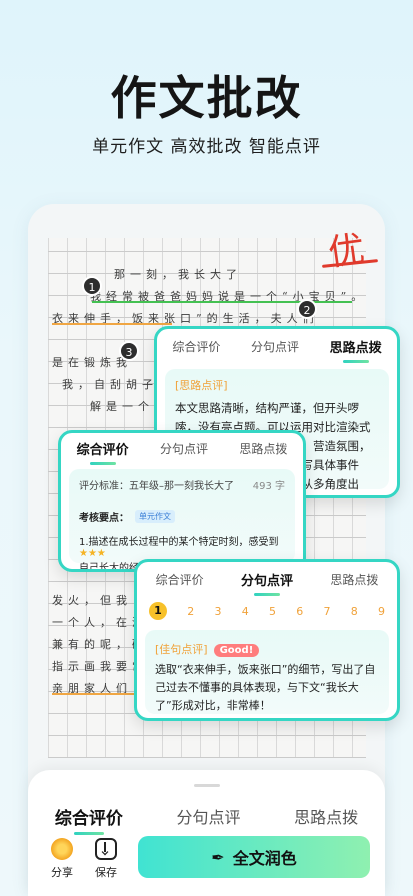 This screenshot has height=896, width=413. I want to click on grade-mark: 优, so click(346, 251).